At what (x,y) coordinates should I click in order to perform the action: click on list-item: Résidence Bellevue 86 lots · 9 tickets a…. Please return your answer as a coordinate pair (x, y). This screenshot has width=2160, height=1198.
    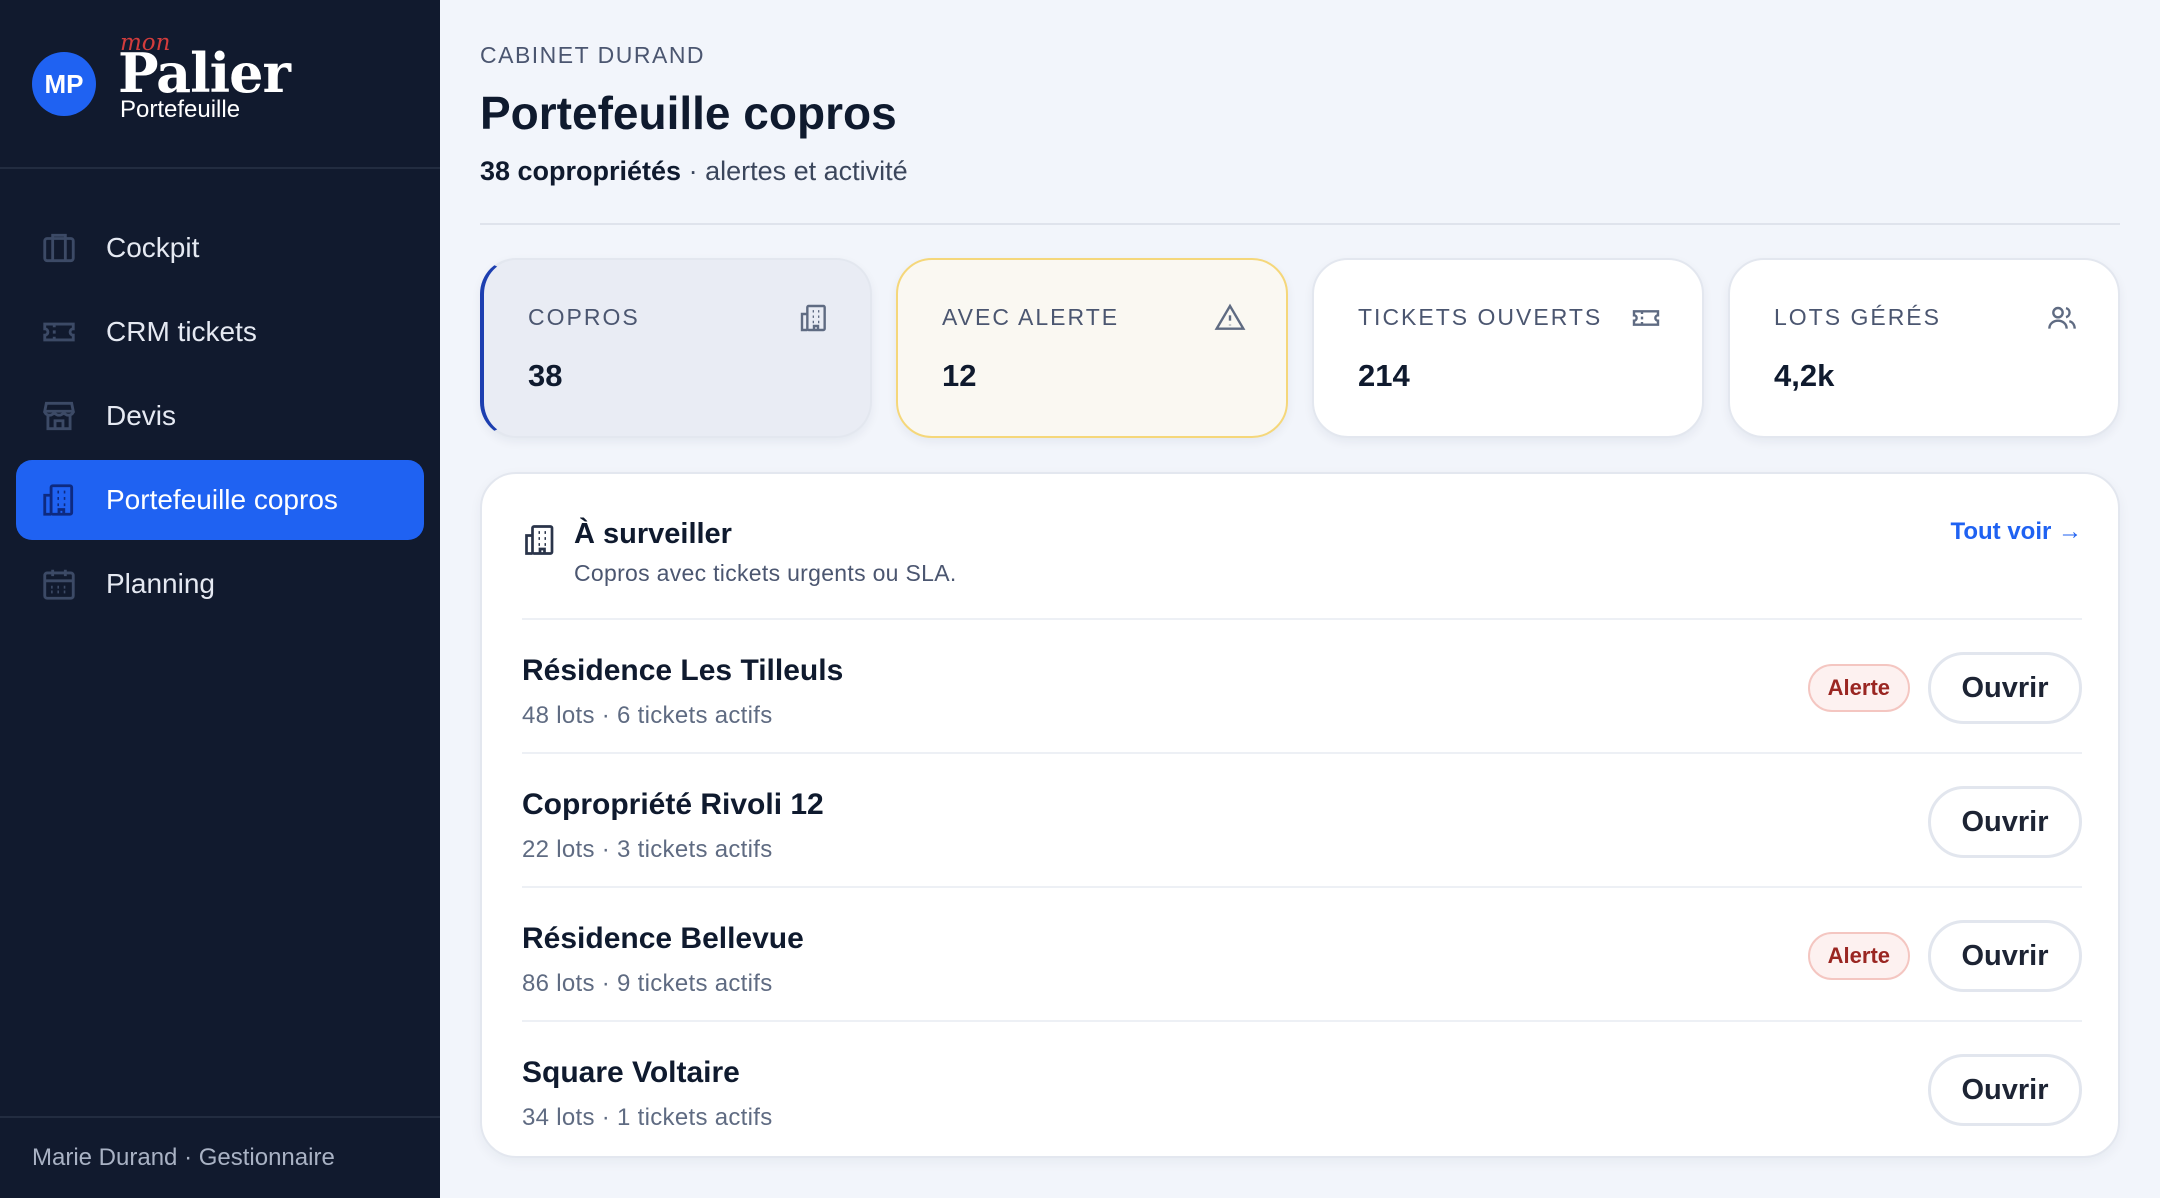
    Looking at the image, I should click on (1302, 955).